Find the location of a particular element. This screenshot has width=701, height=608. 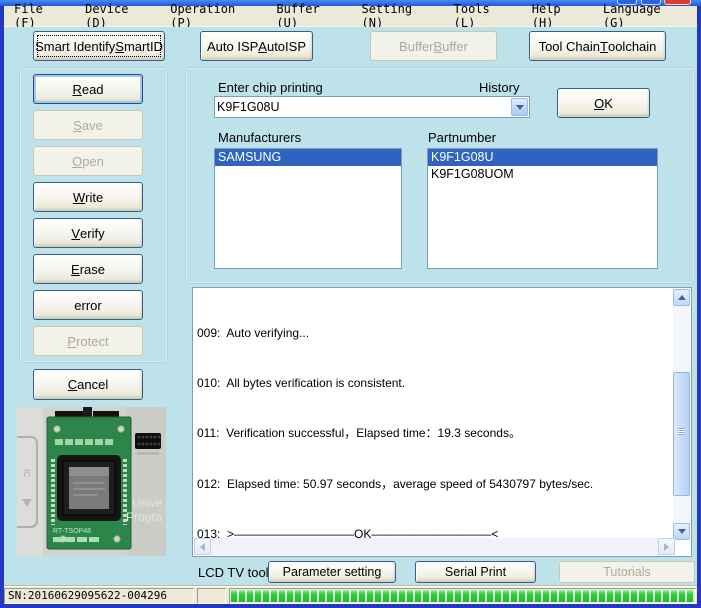

arrow-down-icon is located at coordinates (681, 531).